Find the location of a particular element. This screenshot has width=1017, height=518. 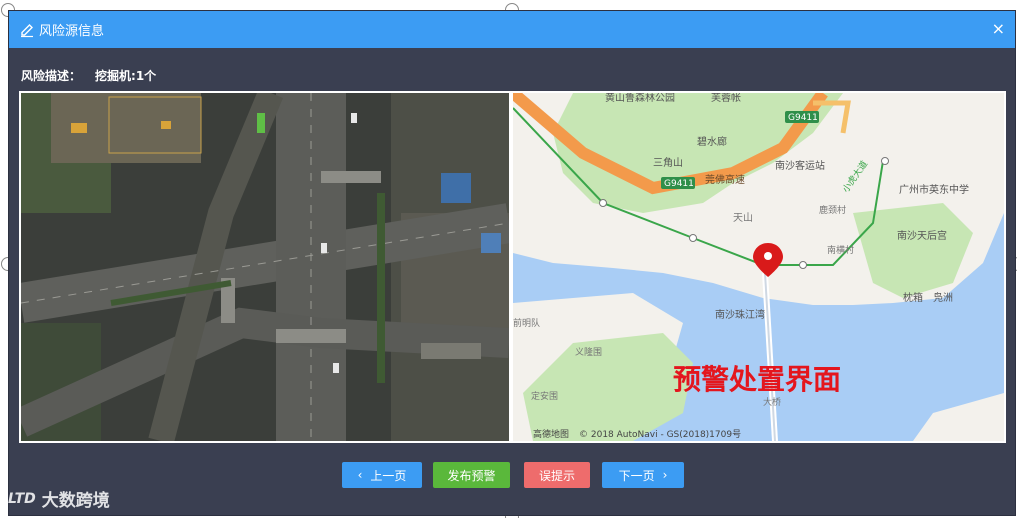

brand-watermark-text: 大数跨境 is located at coordinates (75, 501).